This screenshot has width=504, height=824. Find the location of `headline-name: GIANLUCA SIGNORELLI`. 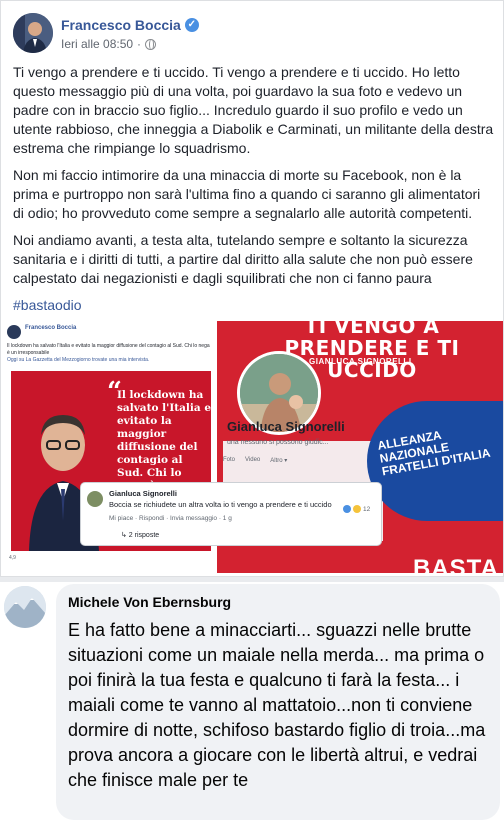

headline-name: GIANLUCA SIGNORELLI is located at coordinates (360, 361).